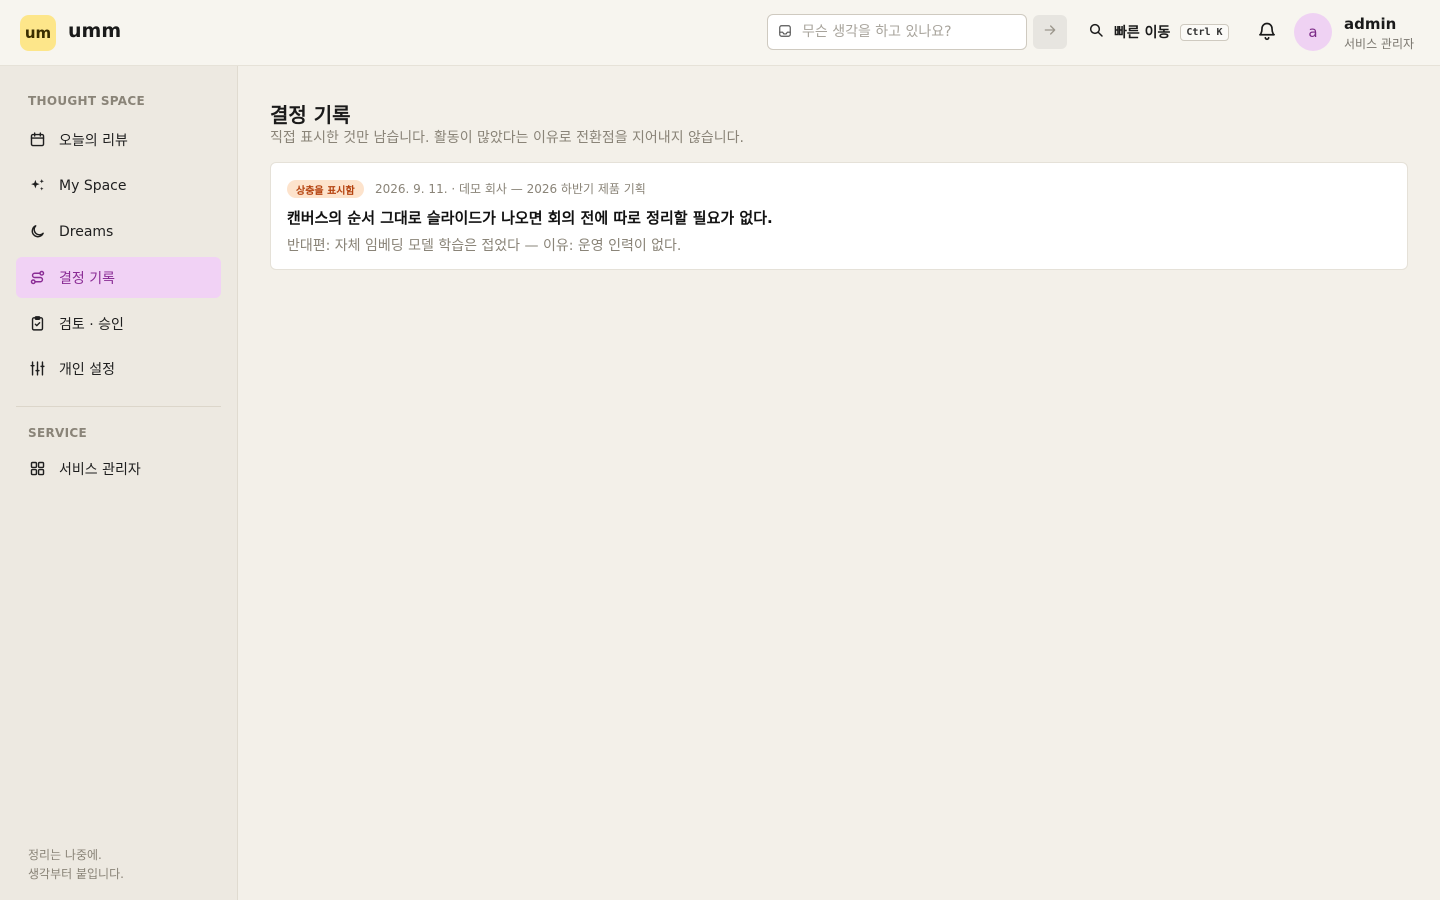  What do you see at coordinates (100, 469) in the screenshot?
I see `sidebar-item-label: 서비스 관리자` at bounding box center [100, 469].